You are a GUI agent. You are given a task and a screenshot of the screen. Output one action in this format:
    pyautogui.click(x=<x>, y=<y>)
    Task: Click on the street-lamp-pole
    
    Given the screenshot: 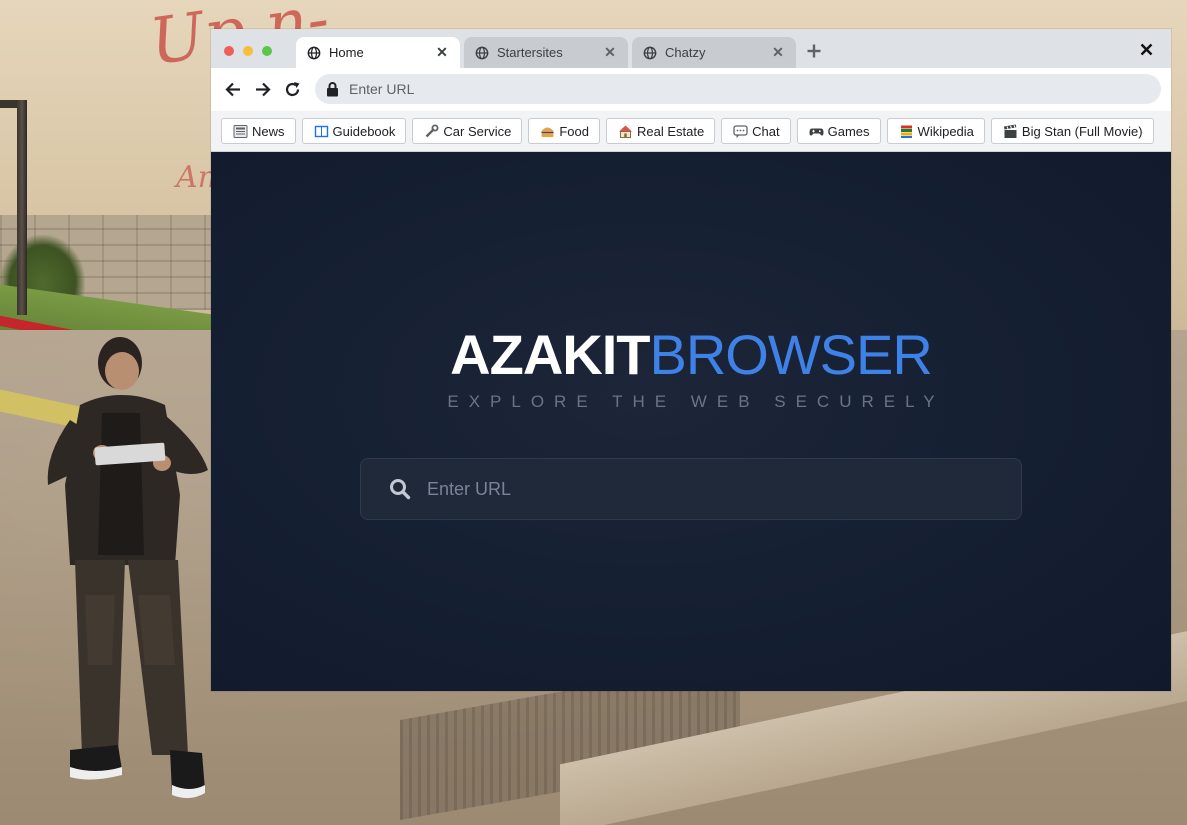 What is the action you would take?
    pyautogui.click(x=22, y=207)
    